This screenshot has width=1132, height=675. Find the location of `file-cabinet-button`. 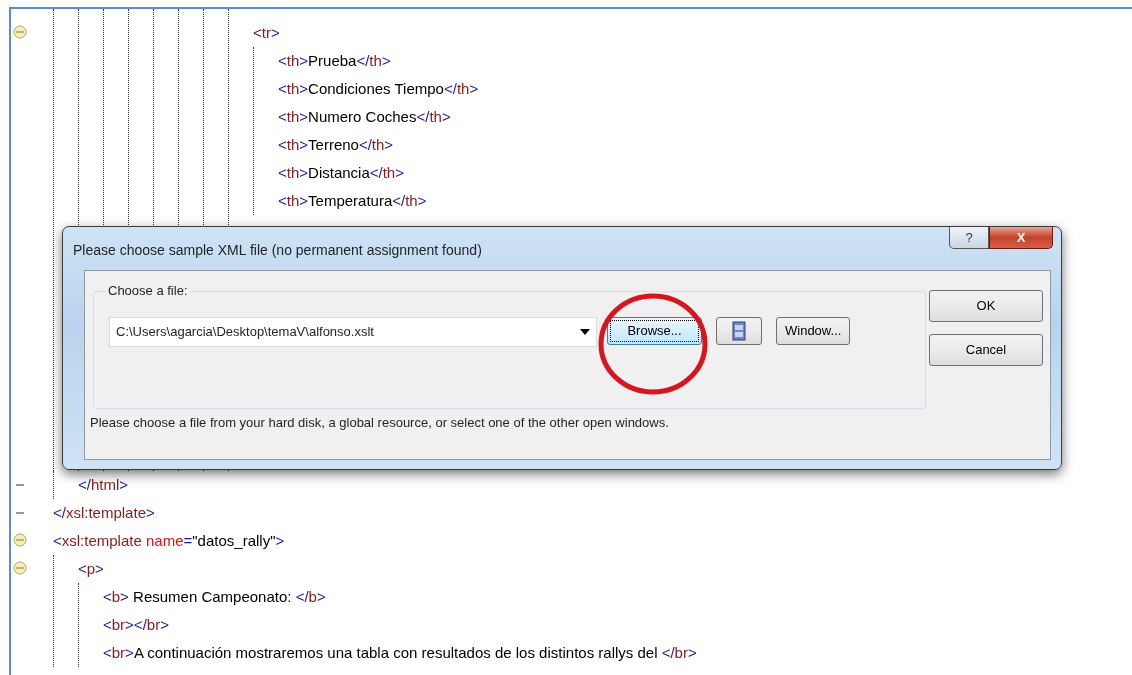

file-cabinet-button is located at coordinates (739, 331).